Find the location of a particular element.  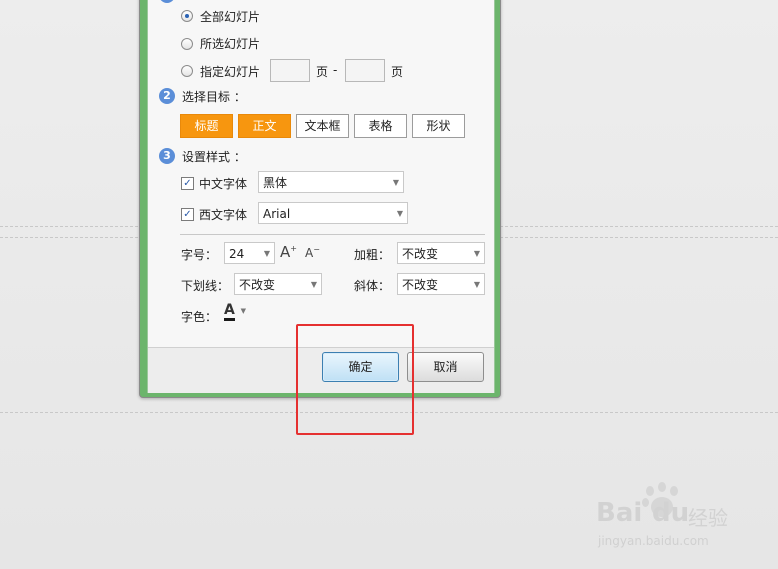

bold-value: 不改变 is located at coordinates (420, 254).